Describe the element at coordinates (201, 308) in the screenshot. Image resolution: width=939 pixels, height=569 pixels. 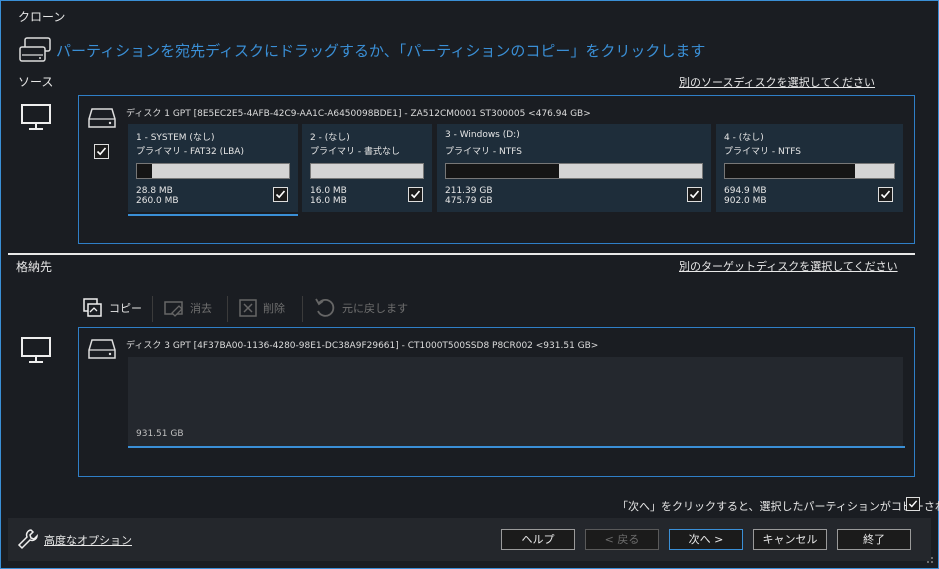
I see `erase-label: 消去` at that location.